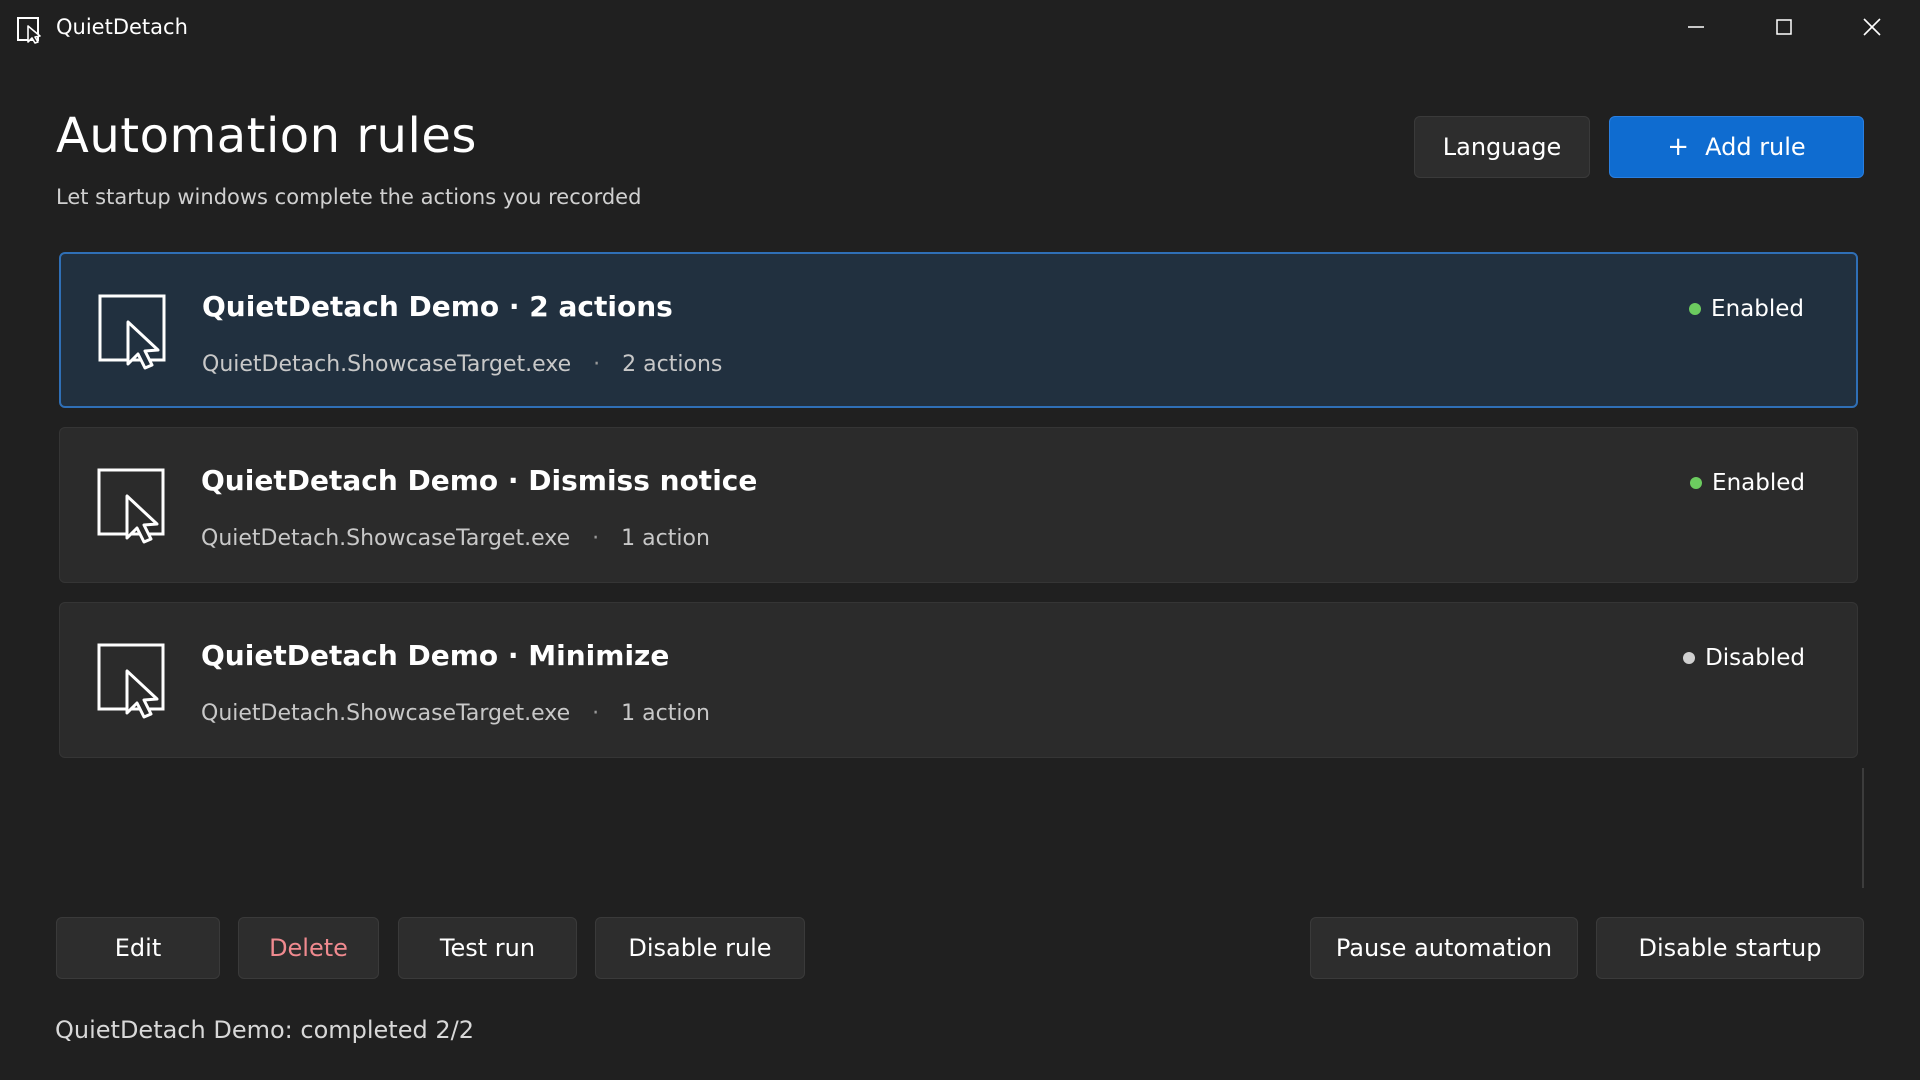  What do you see at coordinates (700, 948) in the screenshot?
I see `disable-rule-button: Disable rule` at bounding box center [700, 948].